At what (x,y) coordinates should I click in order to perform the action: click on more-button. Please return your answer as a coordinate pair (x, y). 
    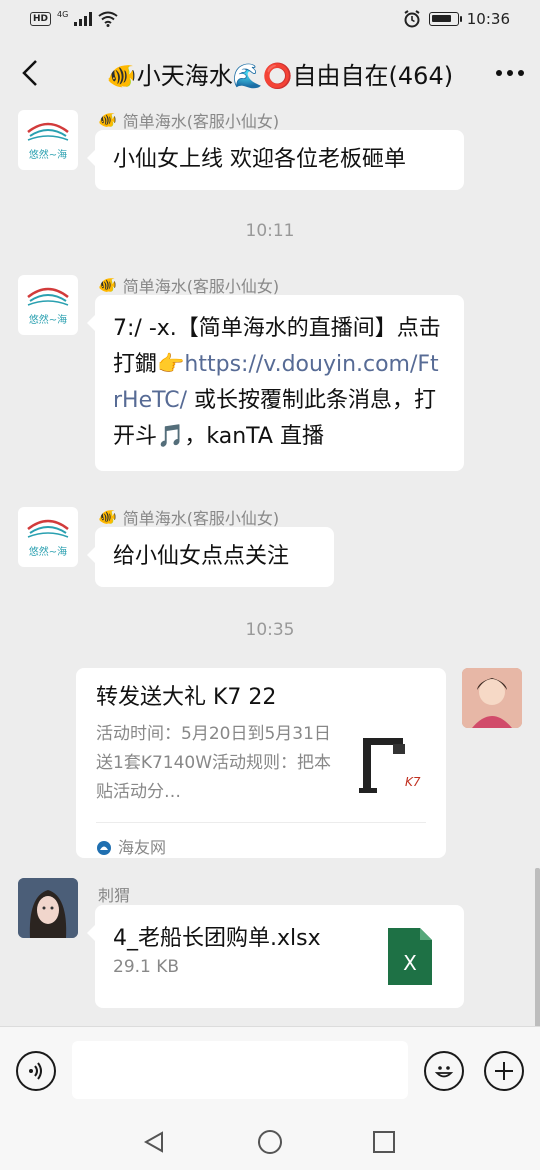
    Looking at the image, I should click on (510, 73).